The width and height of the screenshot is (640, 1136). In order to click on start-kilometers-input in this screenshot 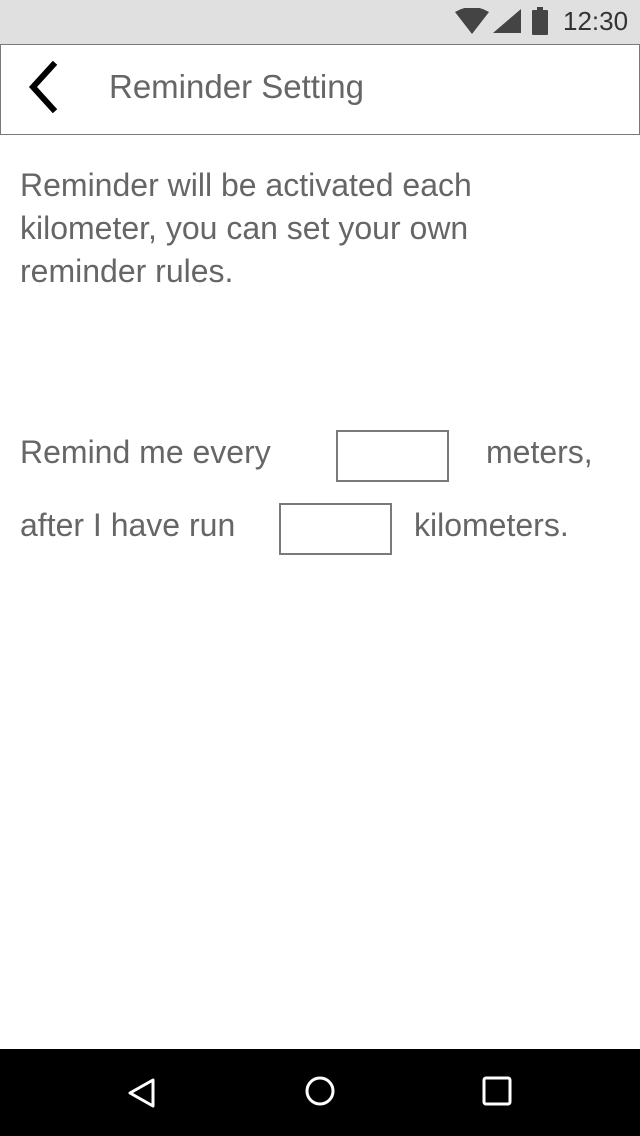, I will do `click(335, 529)`.